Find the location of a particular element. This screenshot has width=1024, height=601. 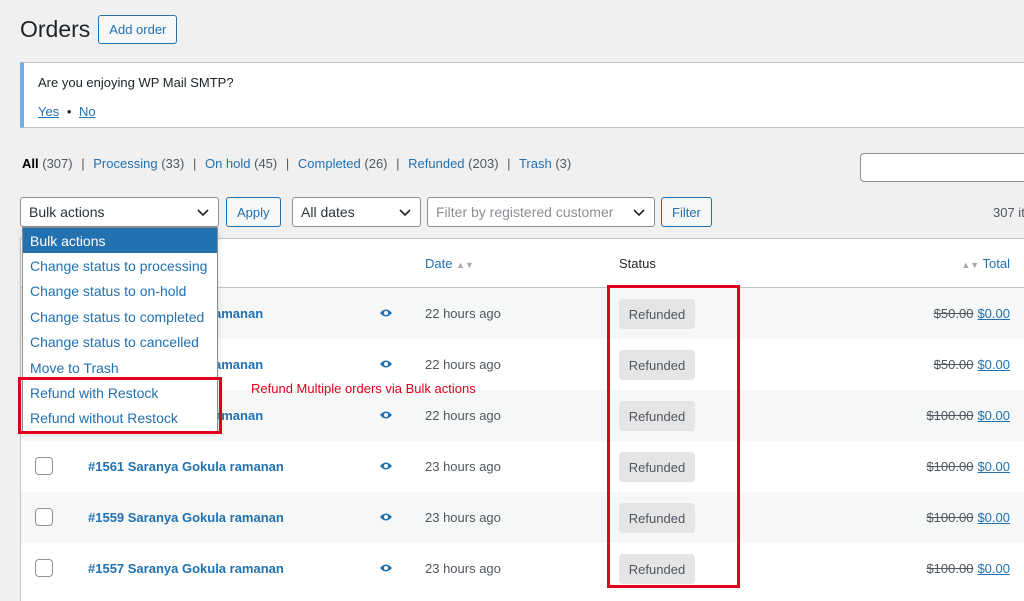

order-link: #1561 Saranya Gokula ramanan is located at coordinates (186, 466).